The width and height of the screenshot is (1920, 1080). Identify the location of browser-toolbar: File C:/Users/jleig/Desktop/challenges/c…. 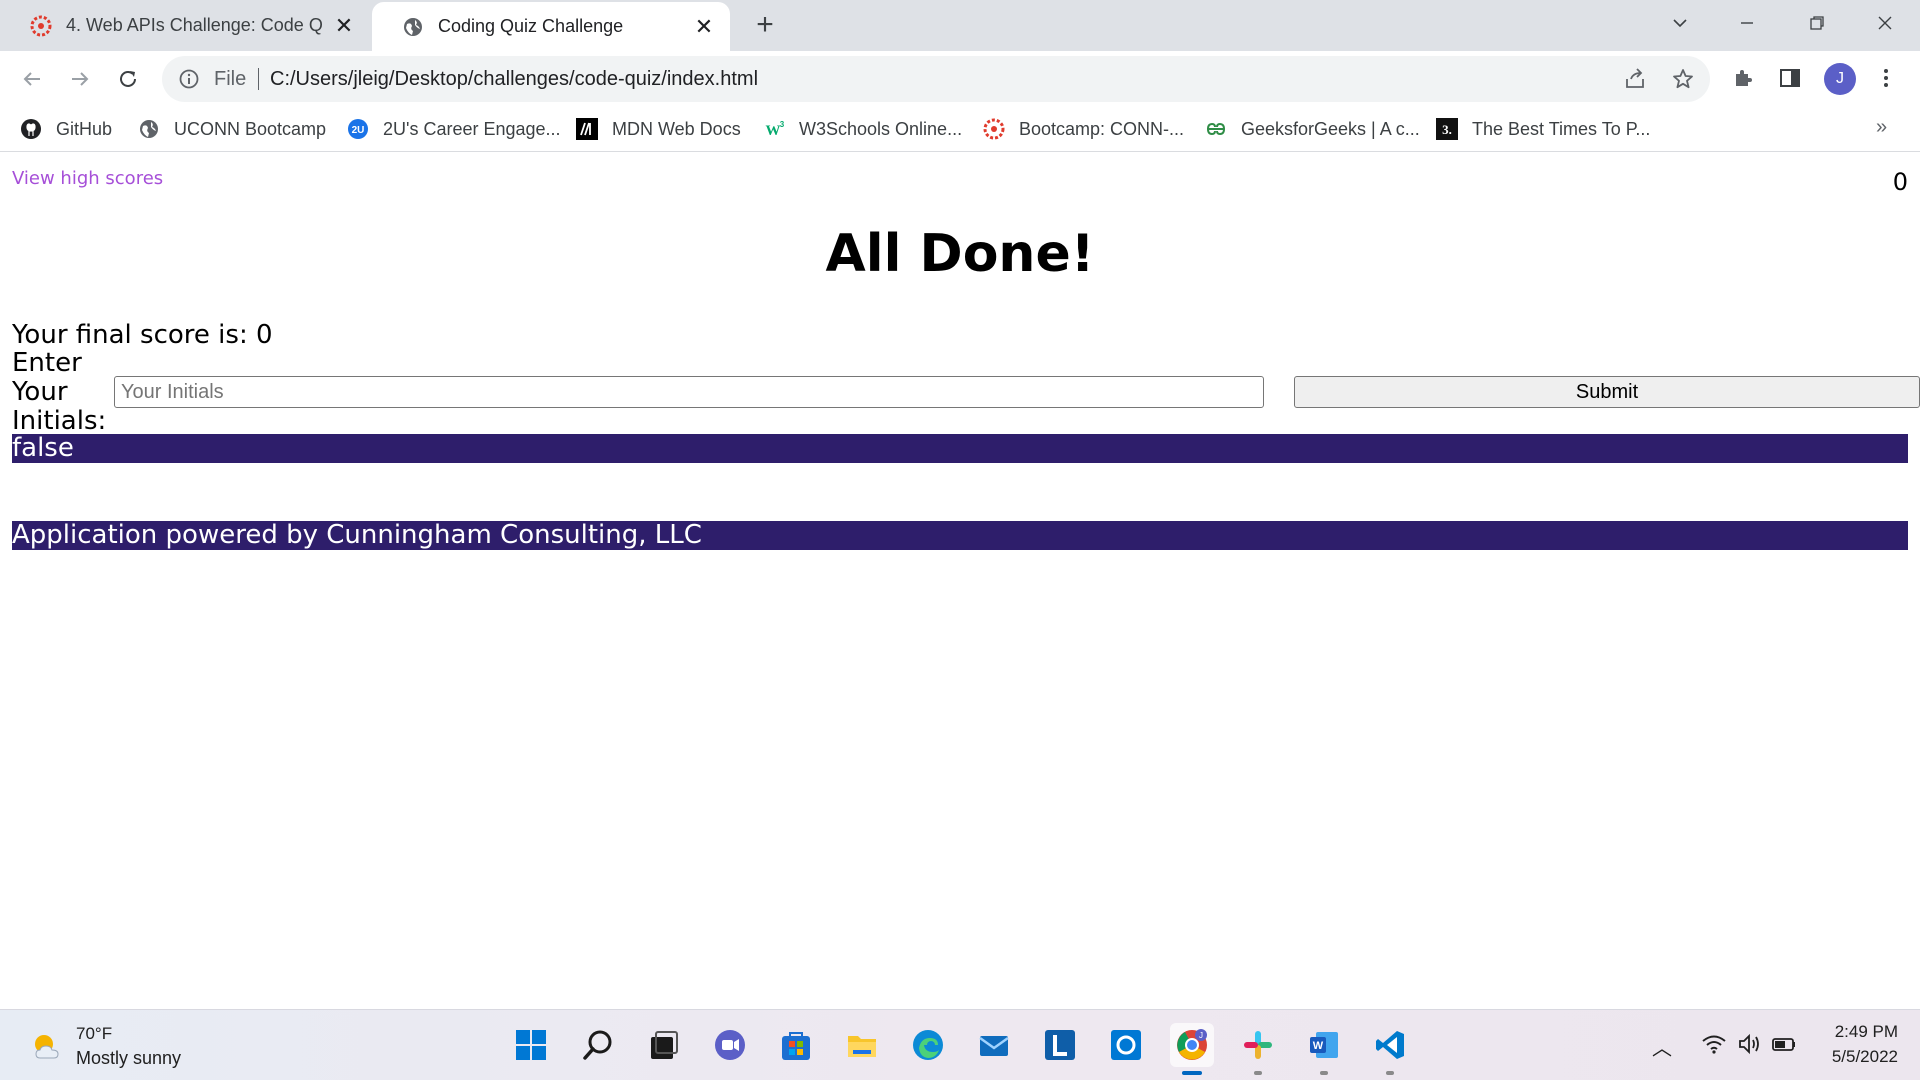
(960, 78).